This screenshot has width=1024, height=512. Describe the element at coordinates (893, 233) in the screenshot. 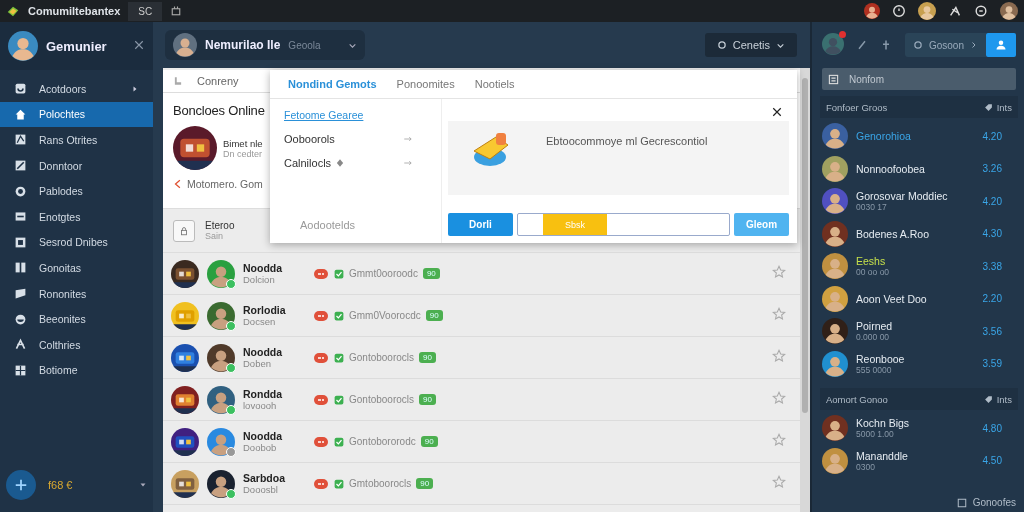

I see `friend-name: Bodenes A.Roo` at that location.